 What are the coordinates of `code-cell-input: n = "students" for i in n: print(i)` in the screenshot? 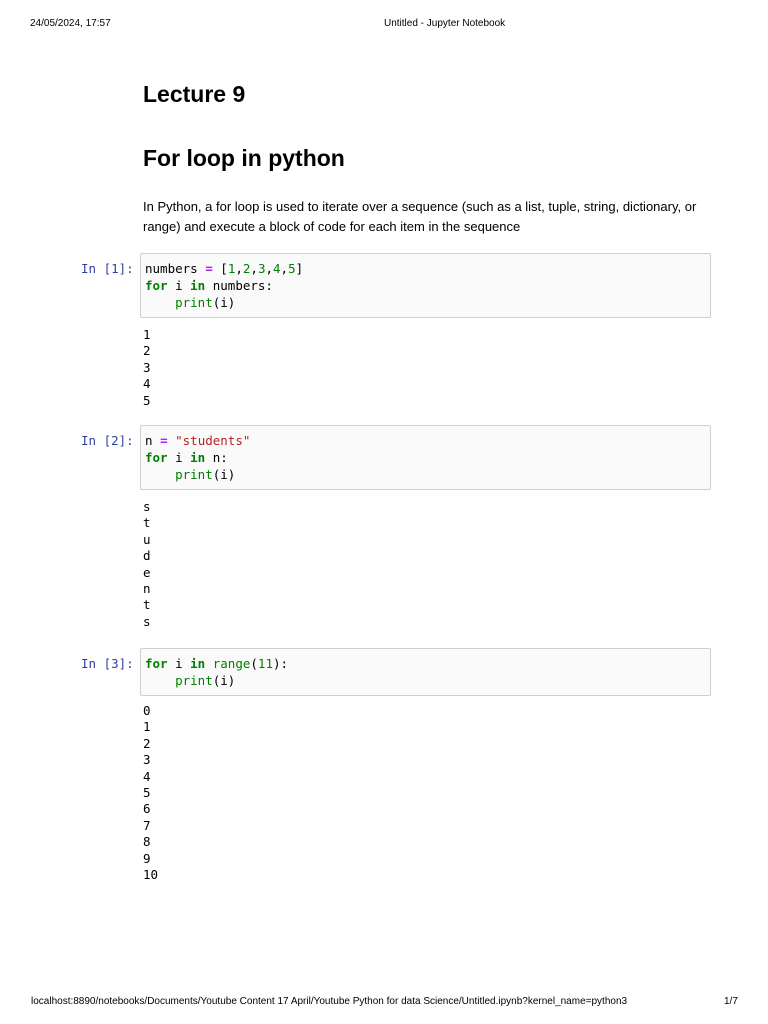 It's located at (425, 457).